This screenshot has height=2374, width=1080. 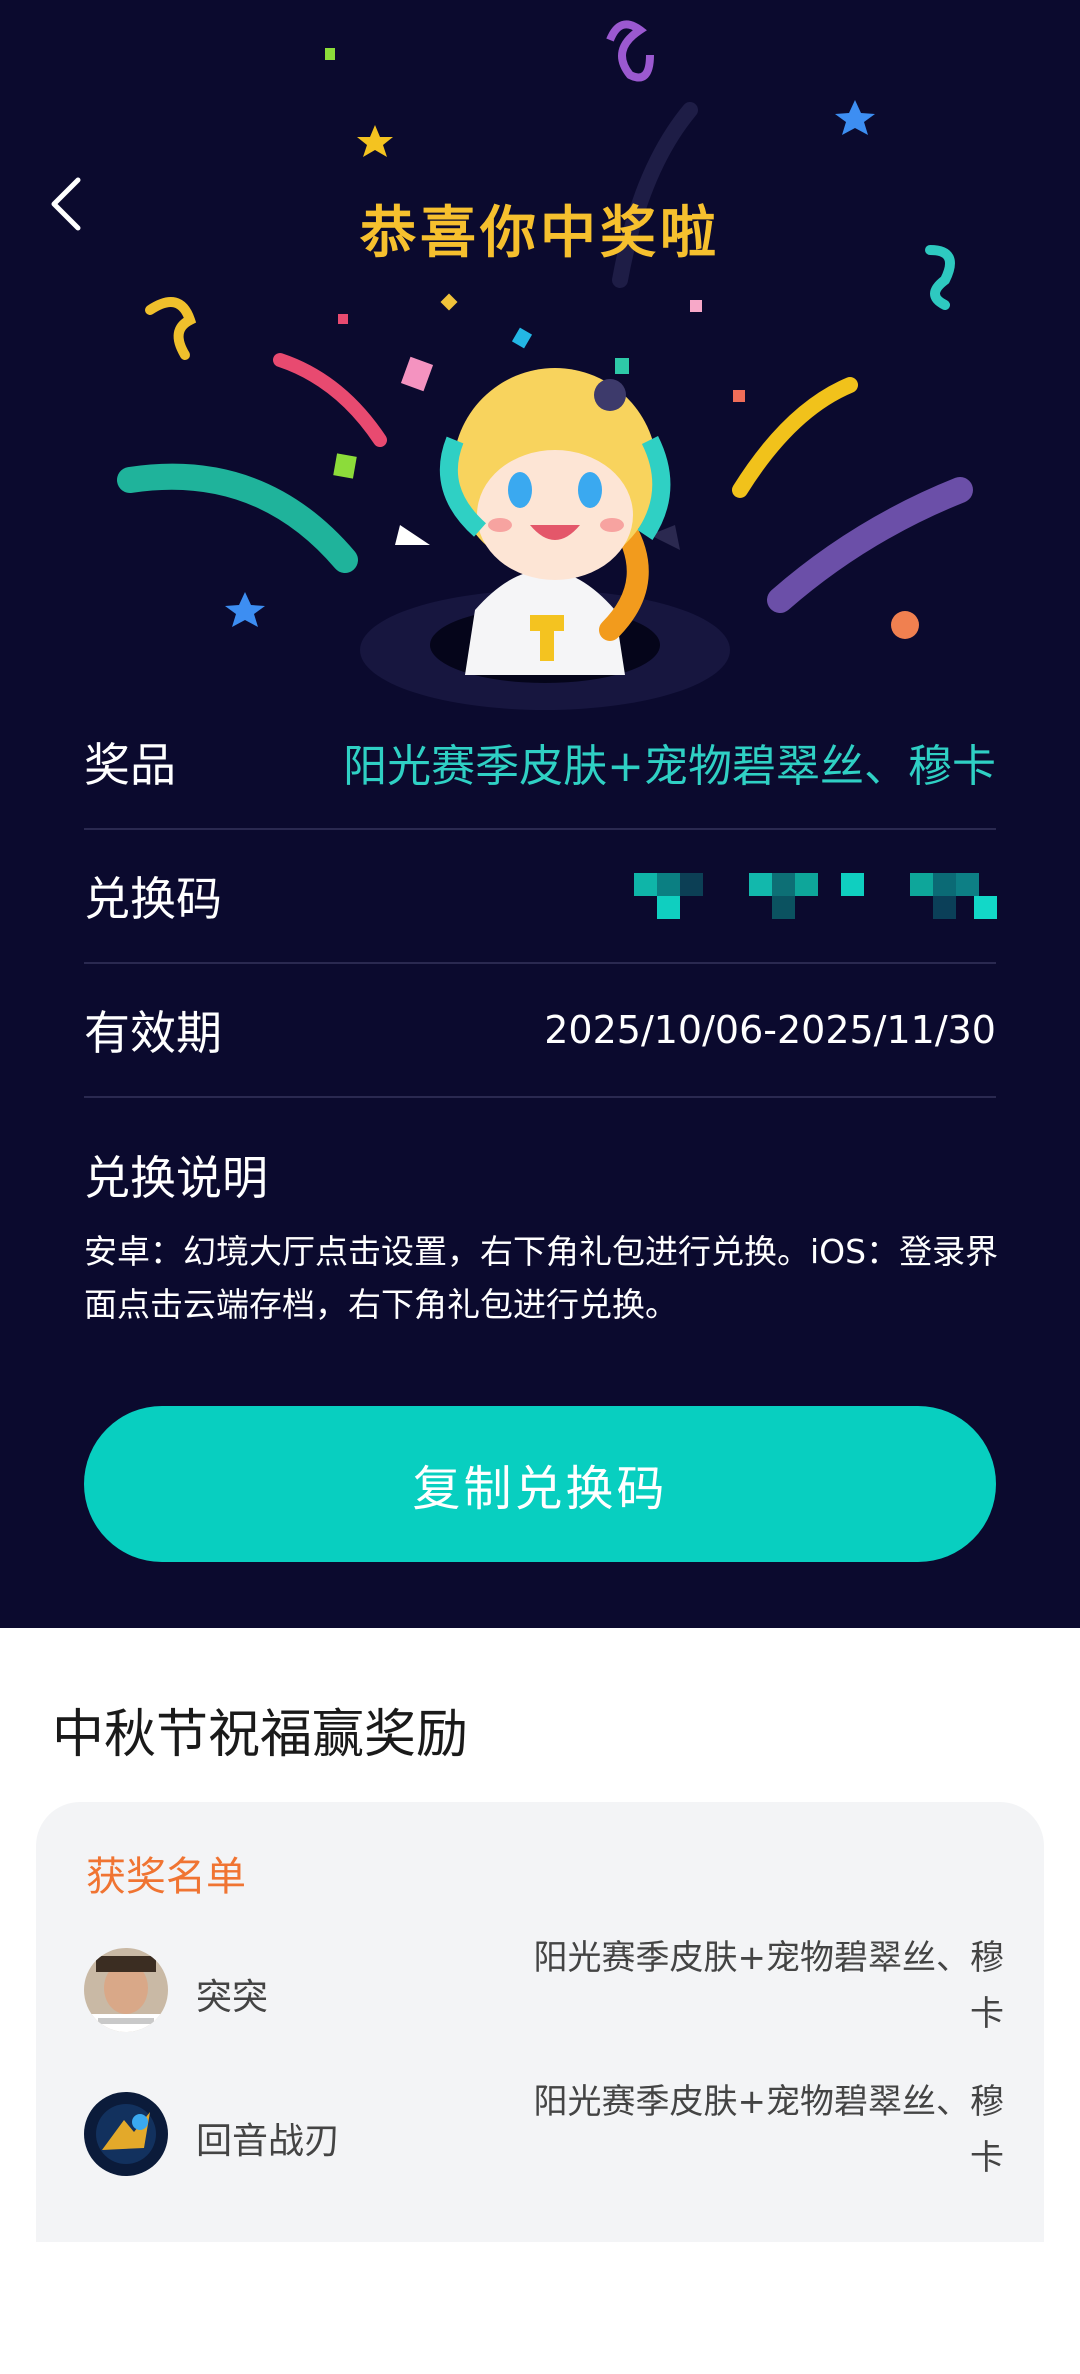 What do you see at coordinates (268, 2141) in the screenshot?
I see `winner-name: 回音战刃` at bounding box center [268, 2141].